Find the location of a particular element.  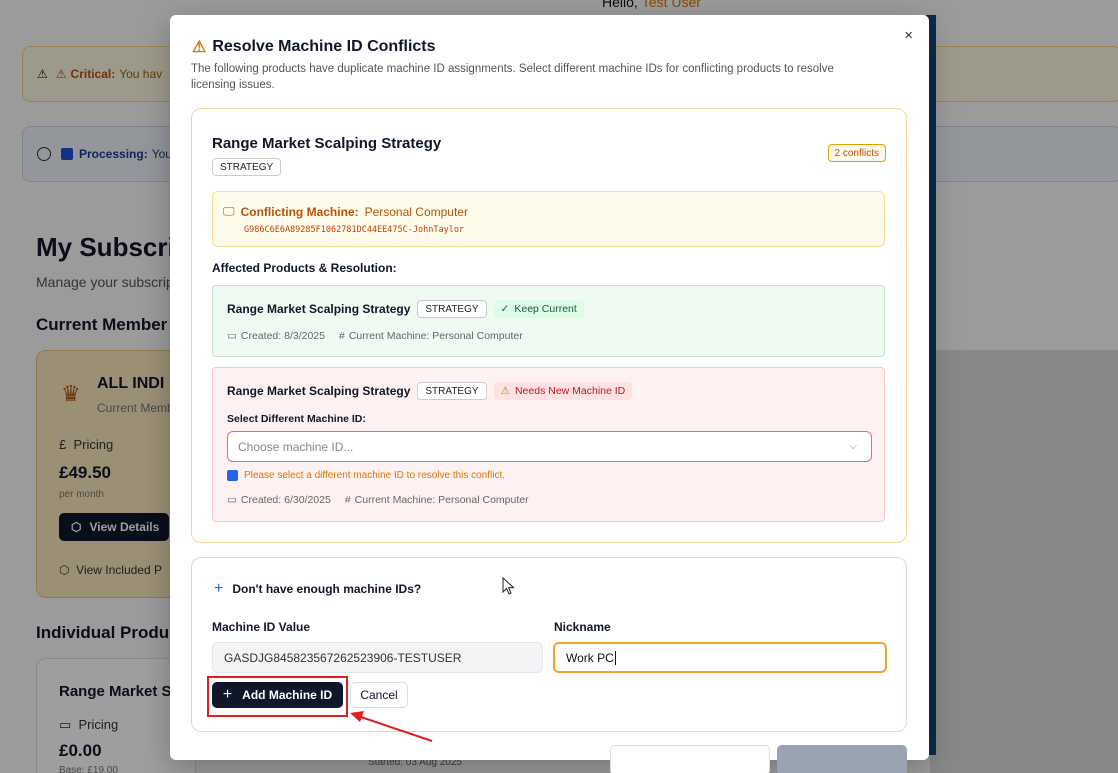

keep-current-badge: ✓ Keep Current is located at coordinates (538, 309).